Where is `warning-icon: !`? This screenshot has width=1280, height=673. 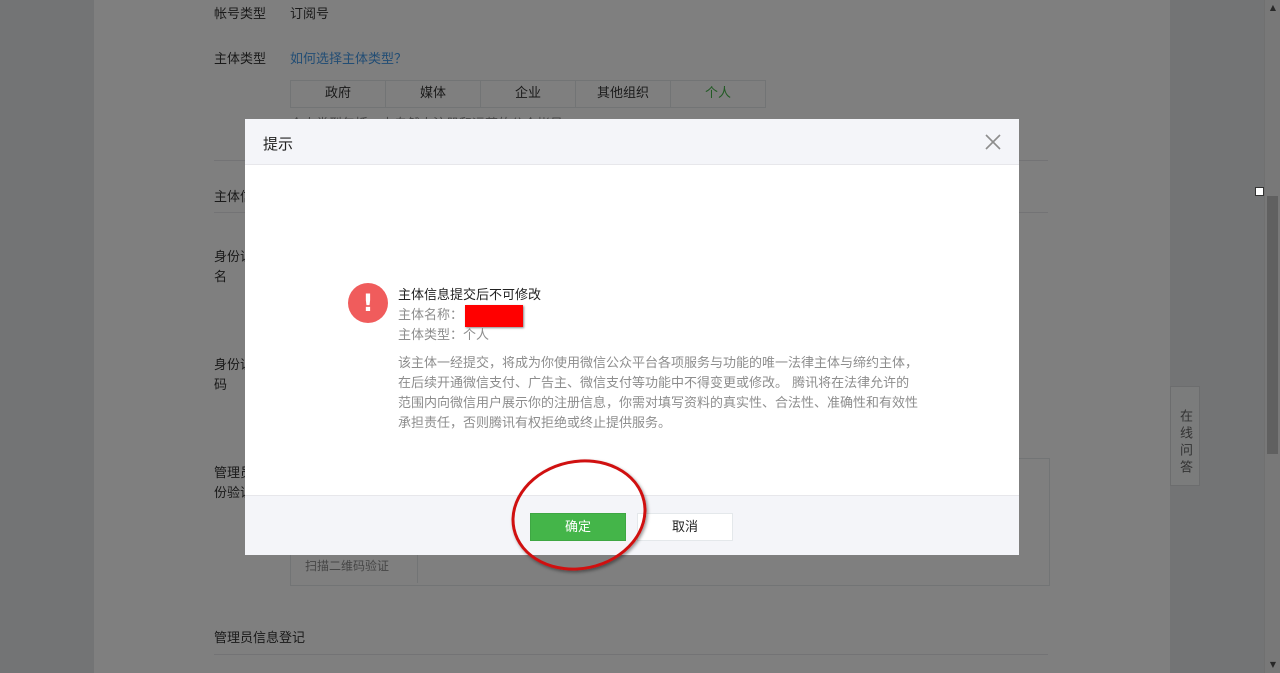 warning-icon: ! is located at coordinates (368, 303).